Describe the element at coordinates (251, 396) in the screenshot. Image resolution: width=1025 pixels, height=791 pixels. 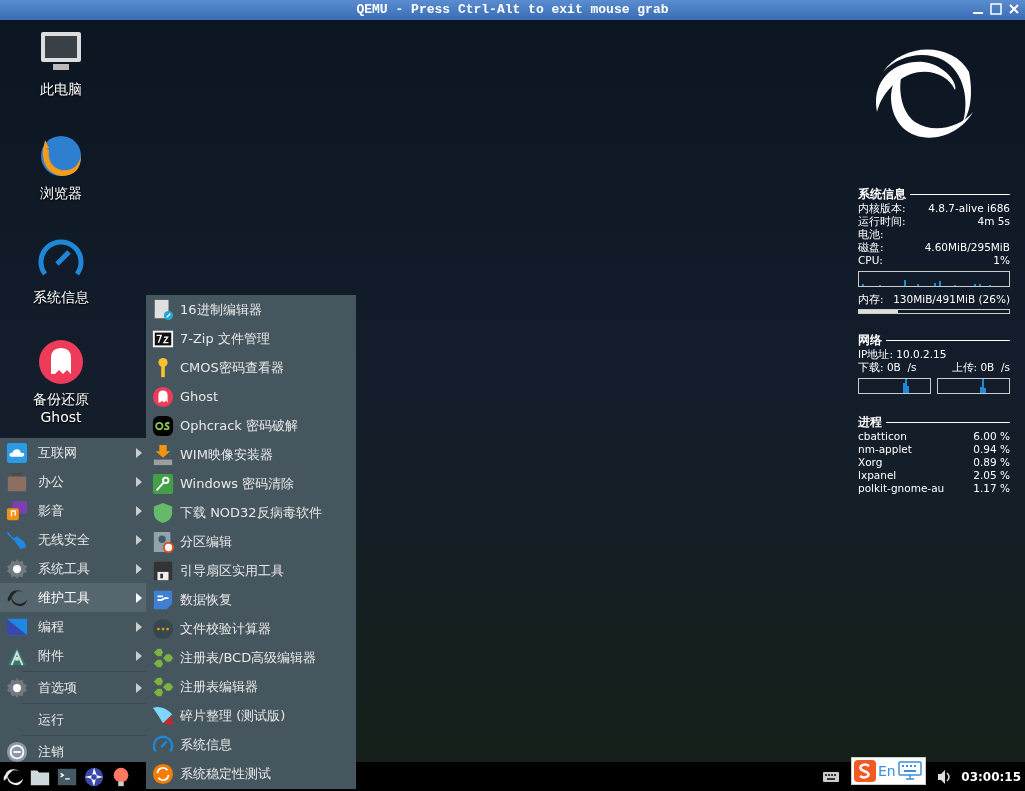
I see `menu-item: Ghost` at that location.